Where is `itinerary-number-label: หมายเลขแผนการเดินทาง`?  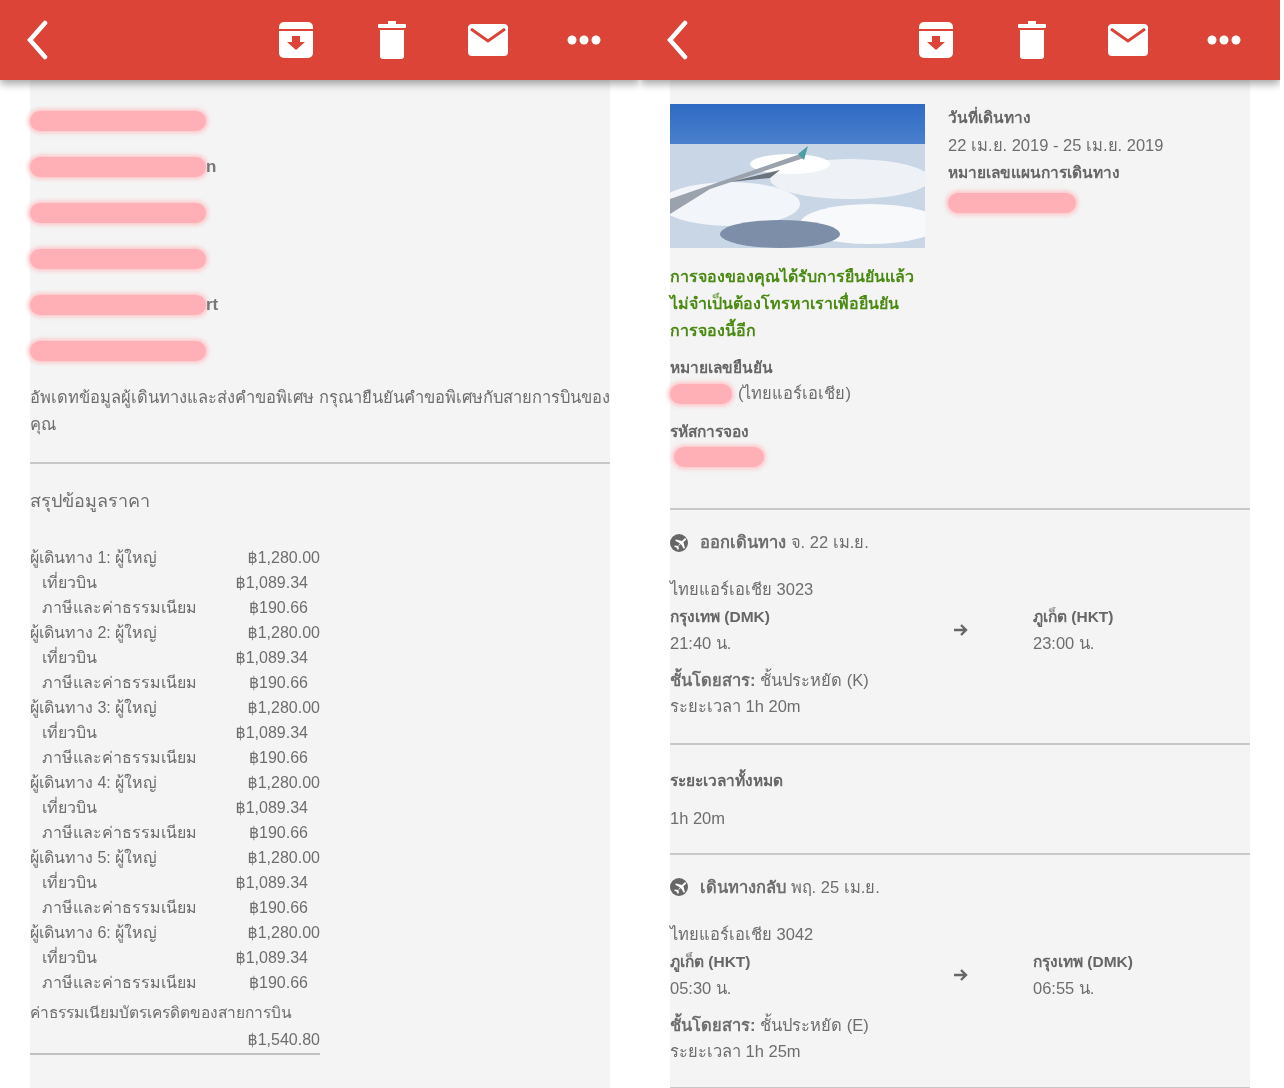
itinerary-number-label: หมายเลขแผนการเดินทาง is located at coordinates (1034, 173).